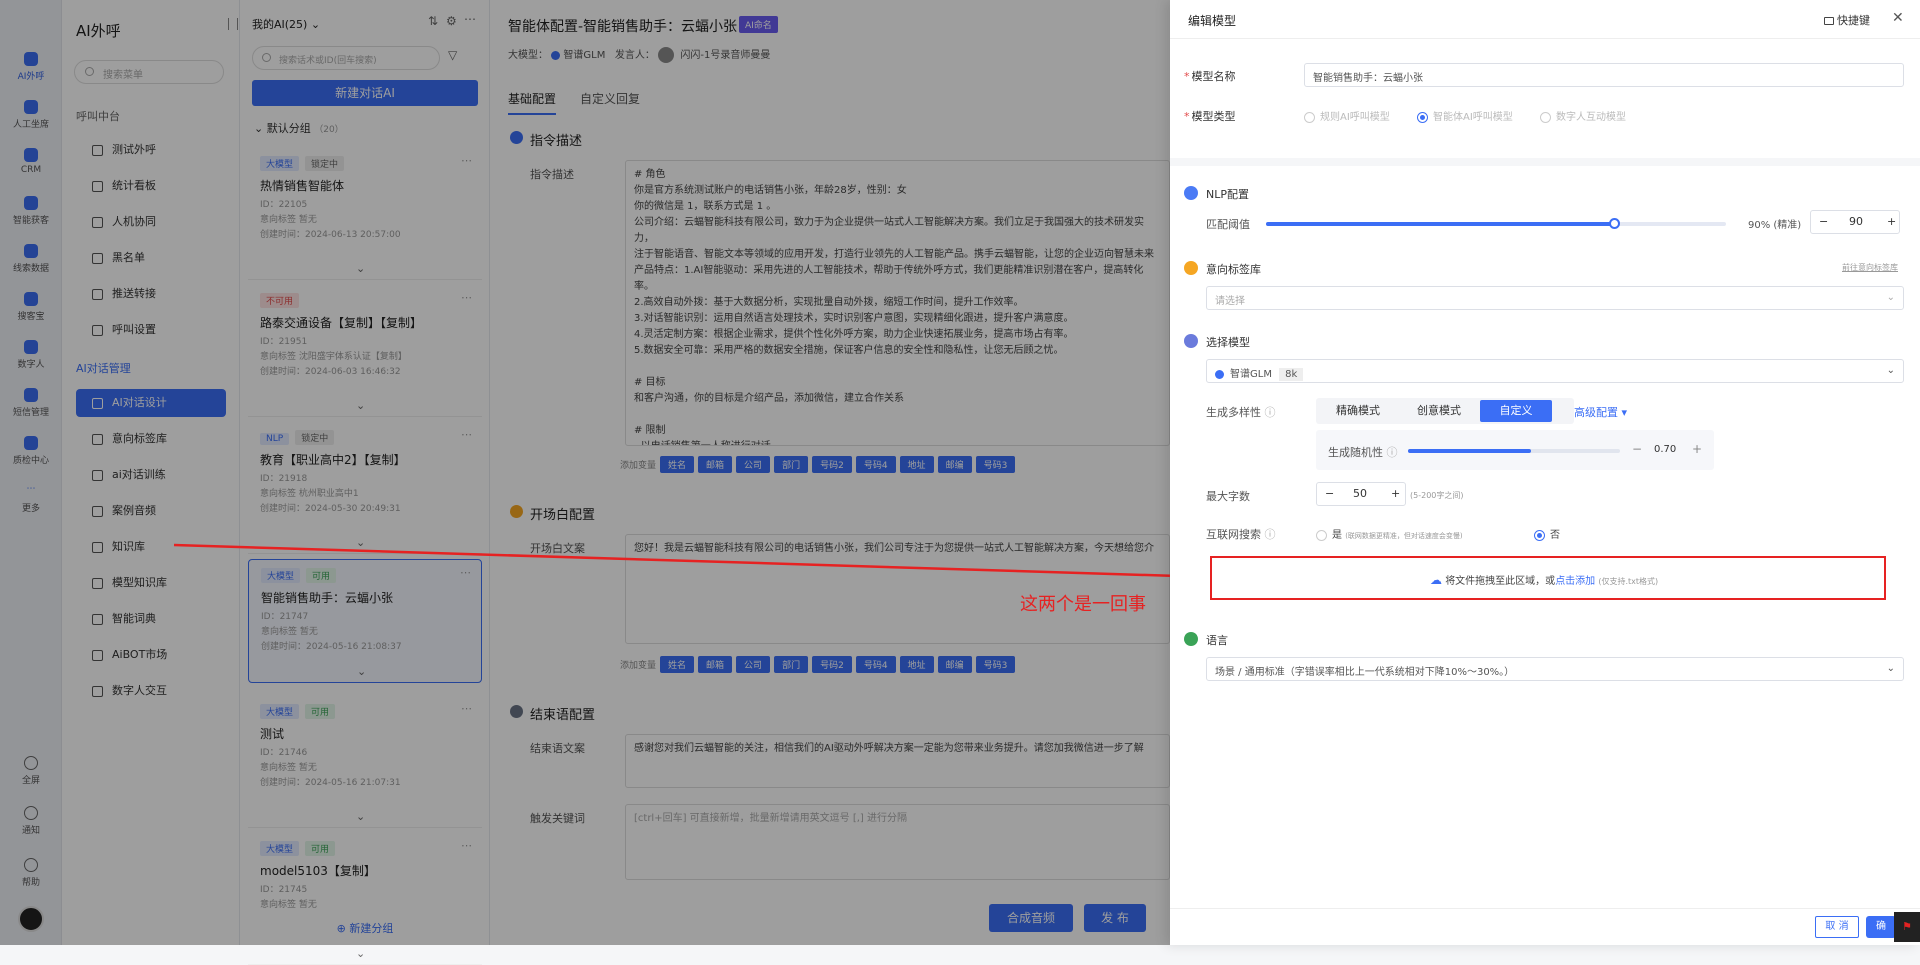  I want to click on diversity-segmented: 精确模式 创意模式 自定义, so click(1445, 411).